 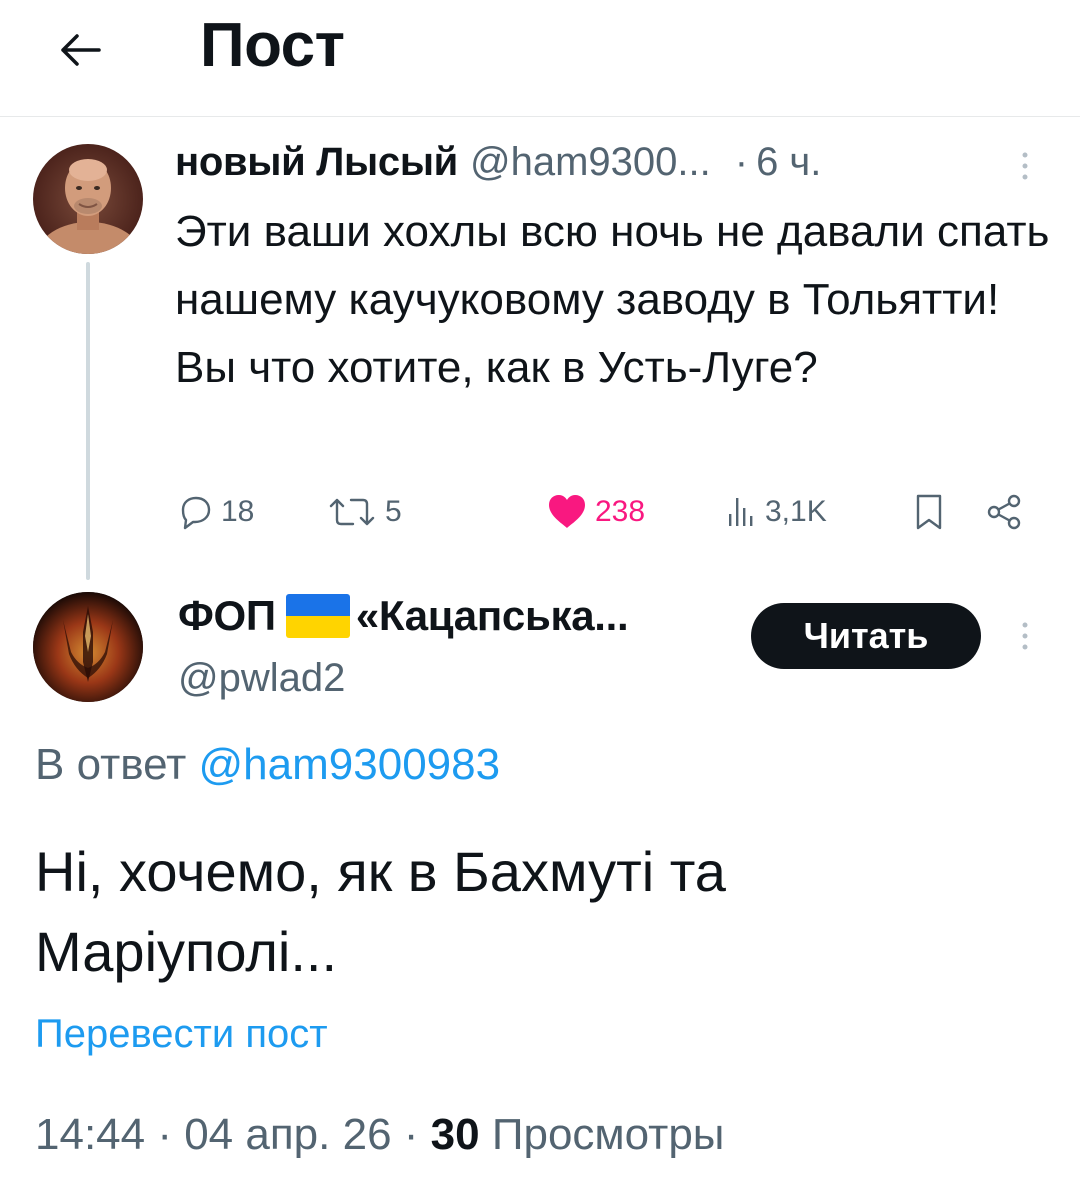 What do you see at coordinates (540, 58) in the screenshot?
I see `top-bar: Пост` at bounding box center [540, 58].